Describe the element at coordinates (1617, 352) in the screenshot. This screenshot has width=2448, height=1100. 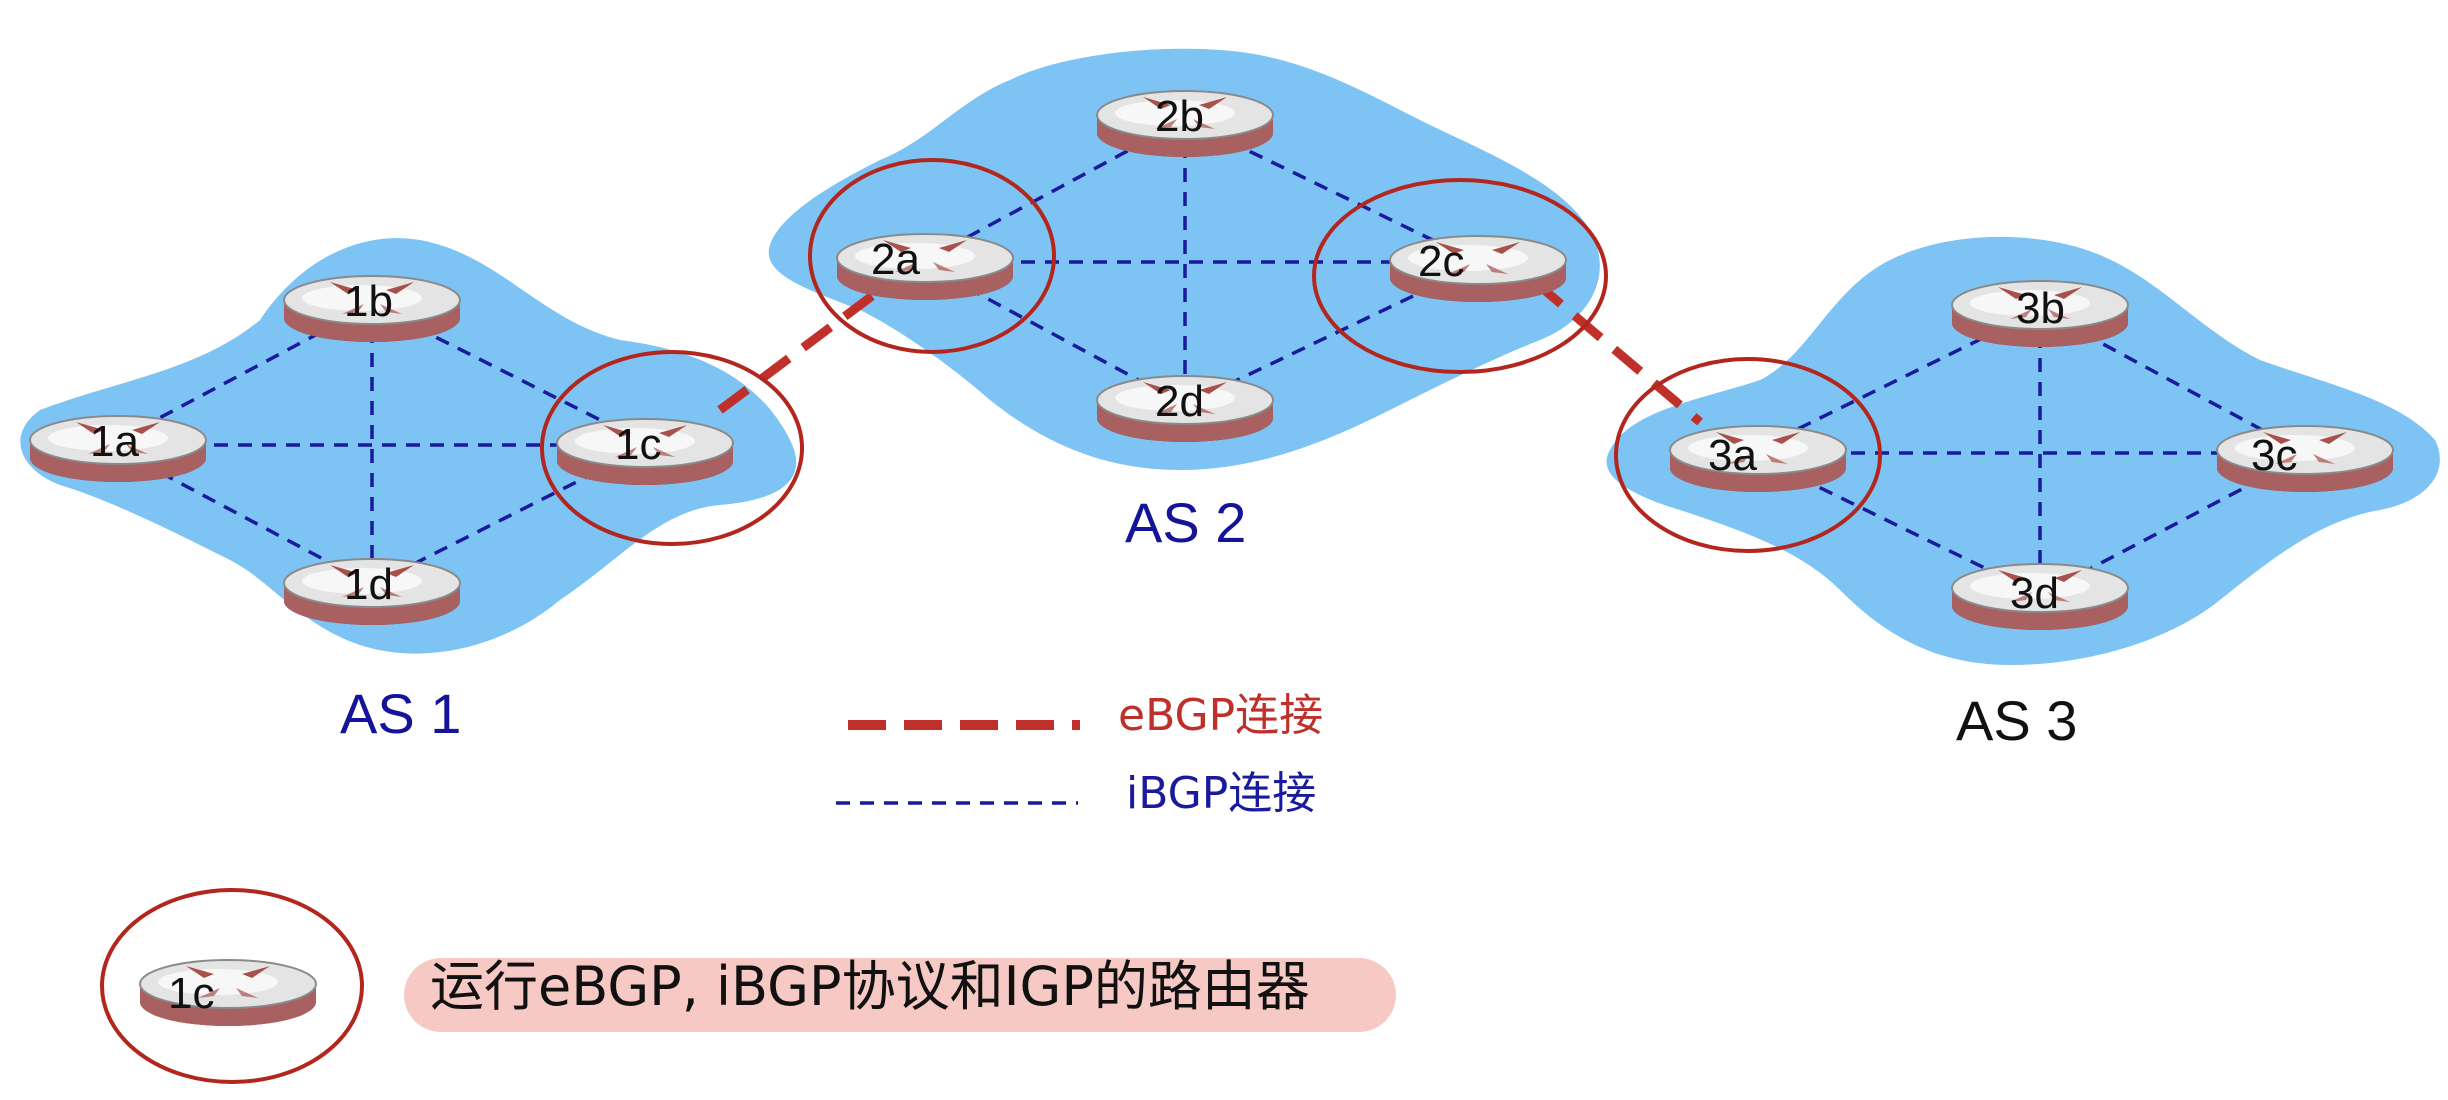
I see `ebgp-link-2c-3a` at that location.